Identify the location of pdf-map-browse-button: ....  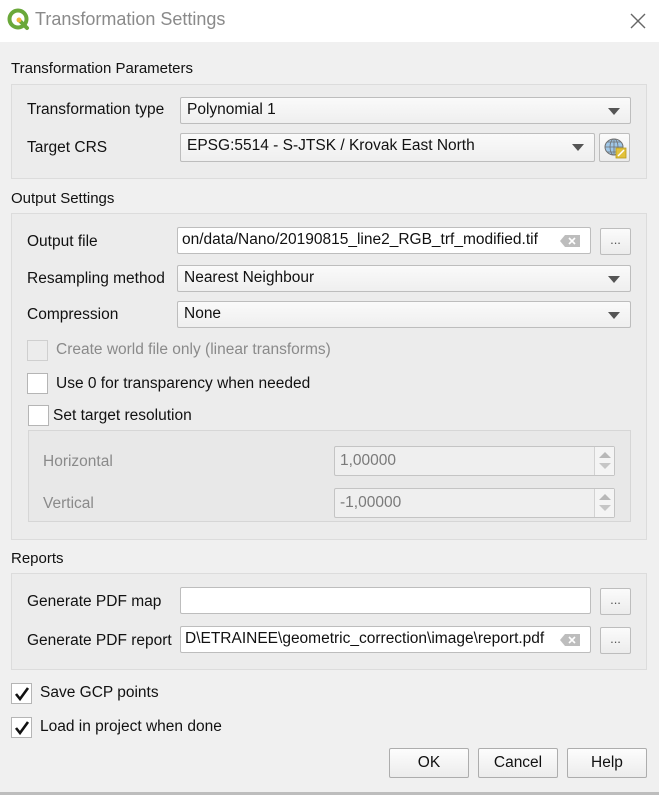
(615, 601).